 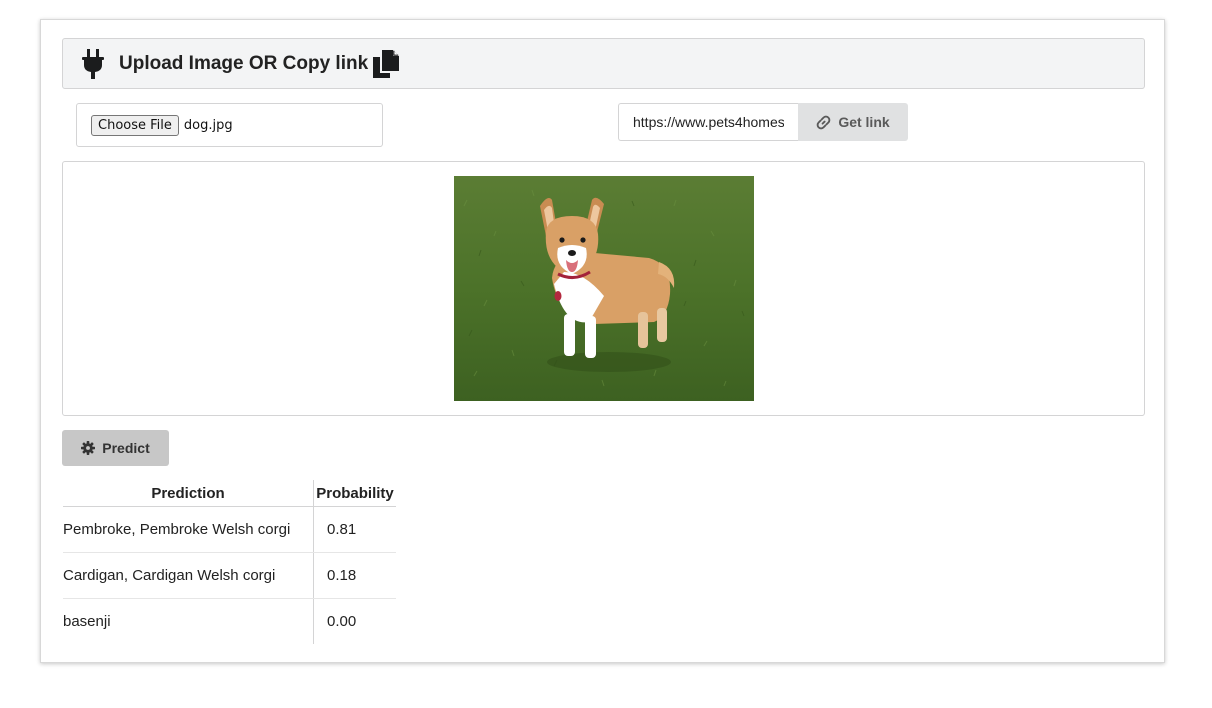 What do you see at coordinates (188, 575) in the screenshot?
I see `prediction-label: Cardigan, Cardigan Welsh corgi` at bounding box center [188, 575].